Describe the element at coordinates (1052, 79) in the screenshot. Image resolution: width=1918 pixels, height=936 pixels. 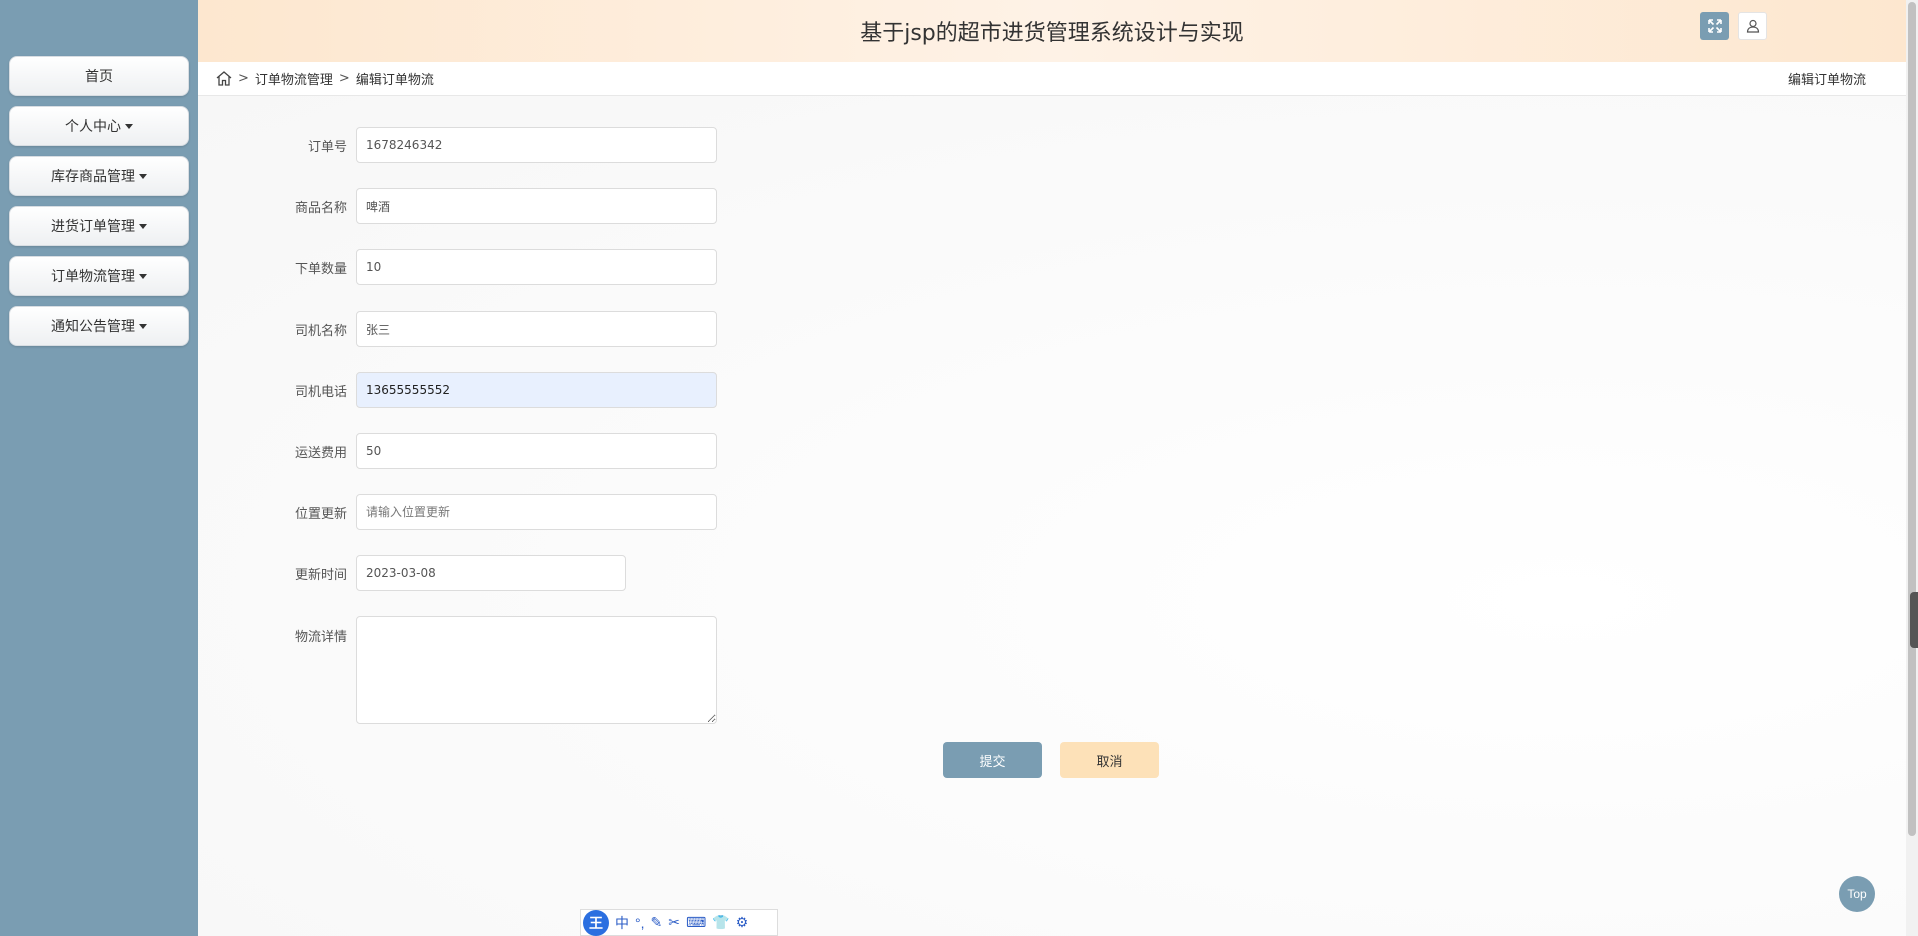
I see `breadcrumb: > 订单物流管理 > 编辑订单物流 编辑订单物流` at that location.